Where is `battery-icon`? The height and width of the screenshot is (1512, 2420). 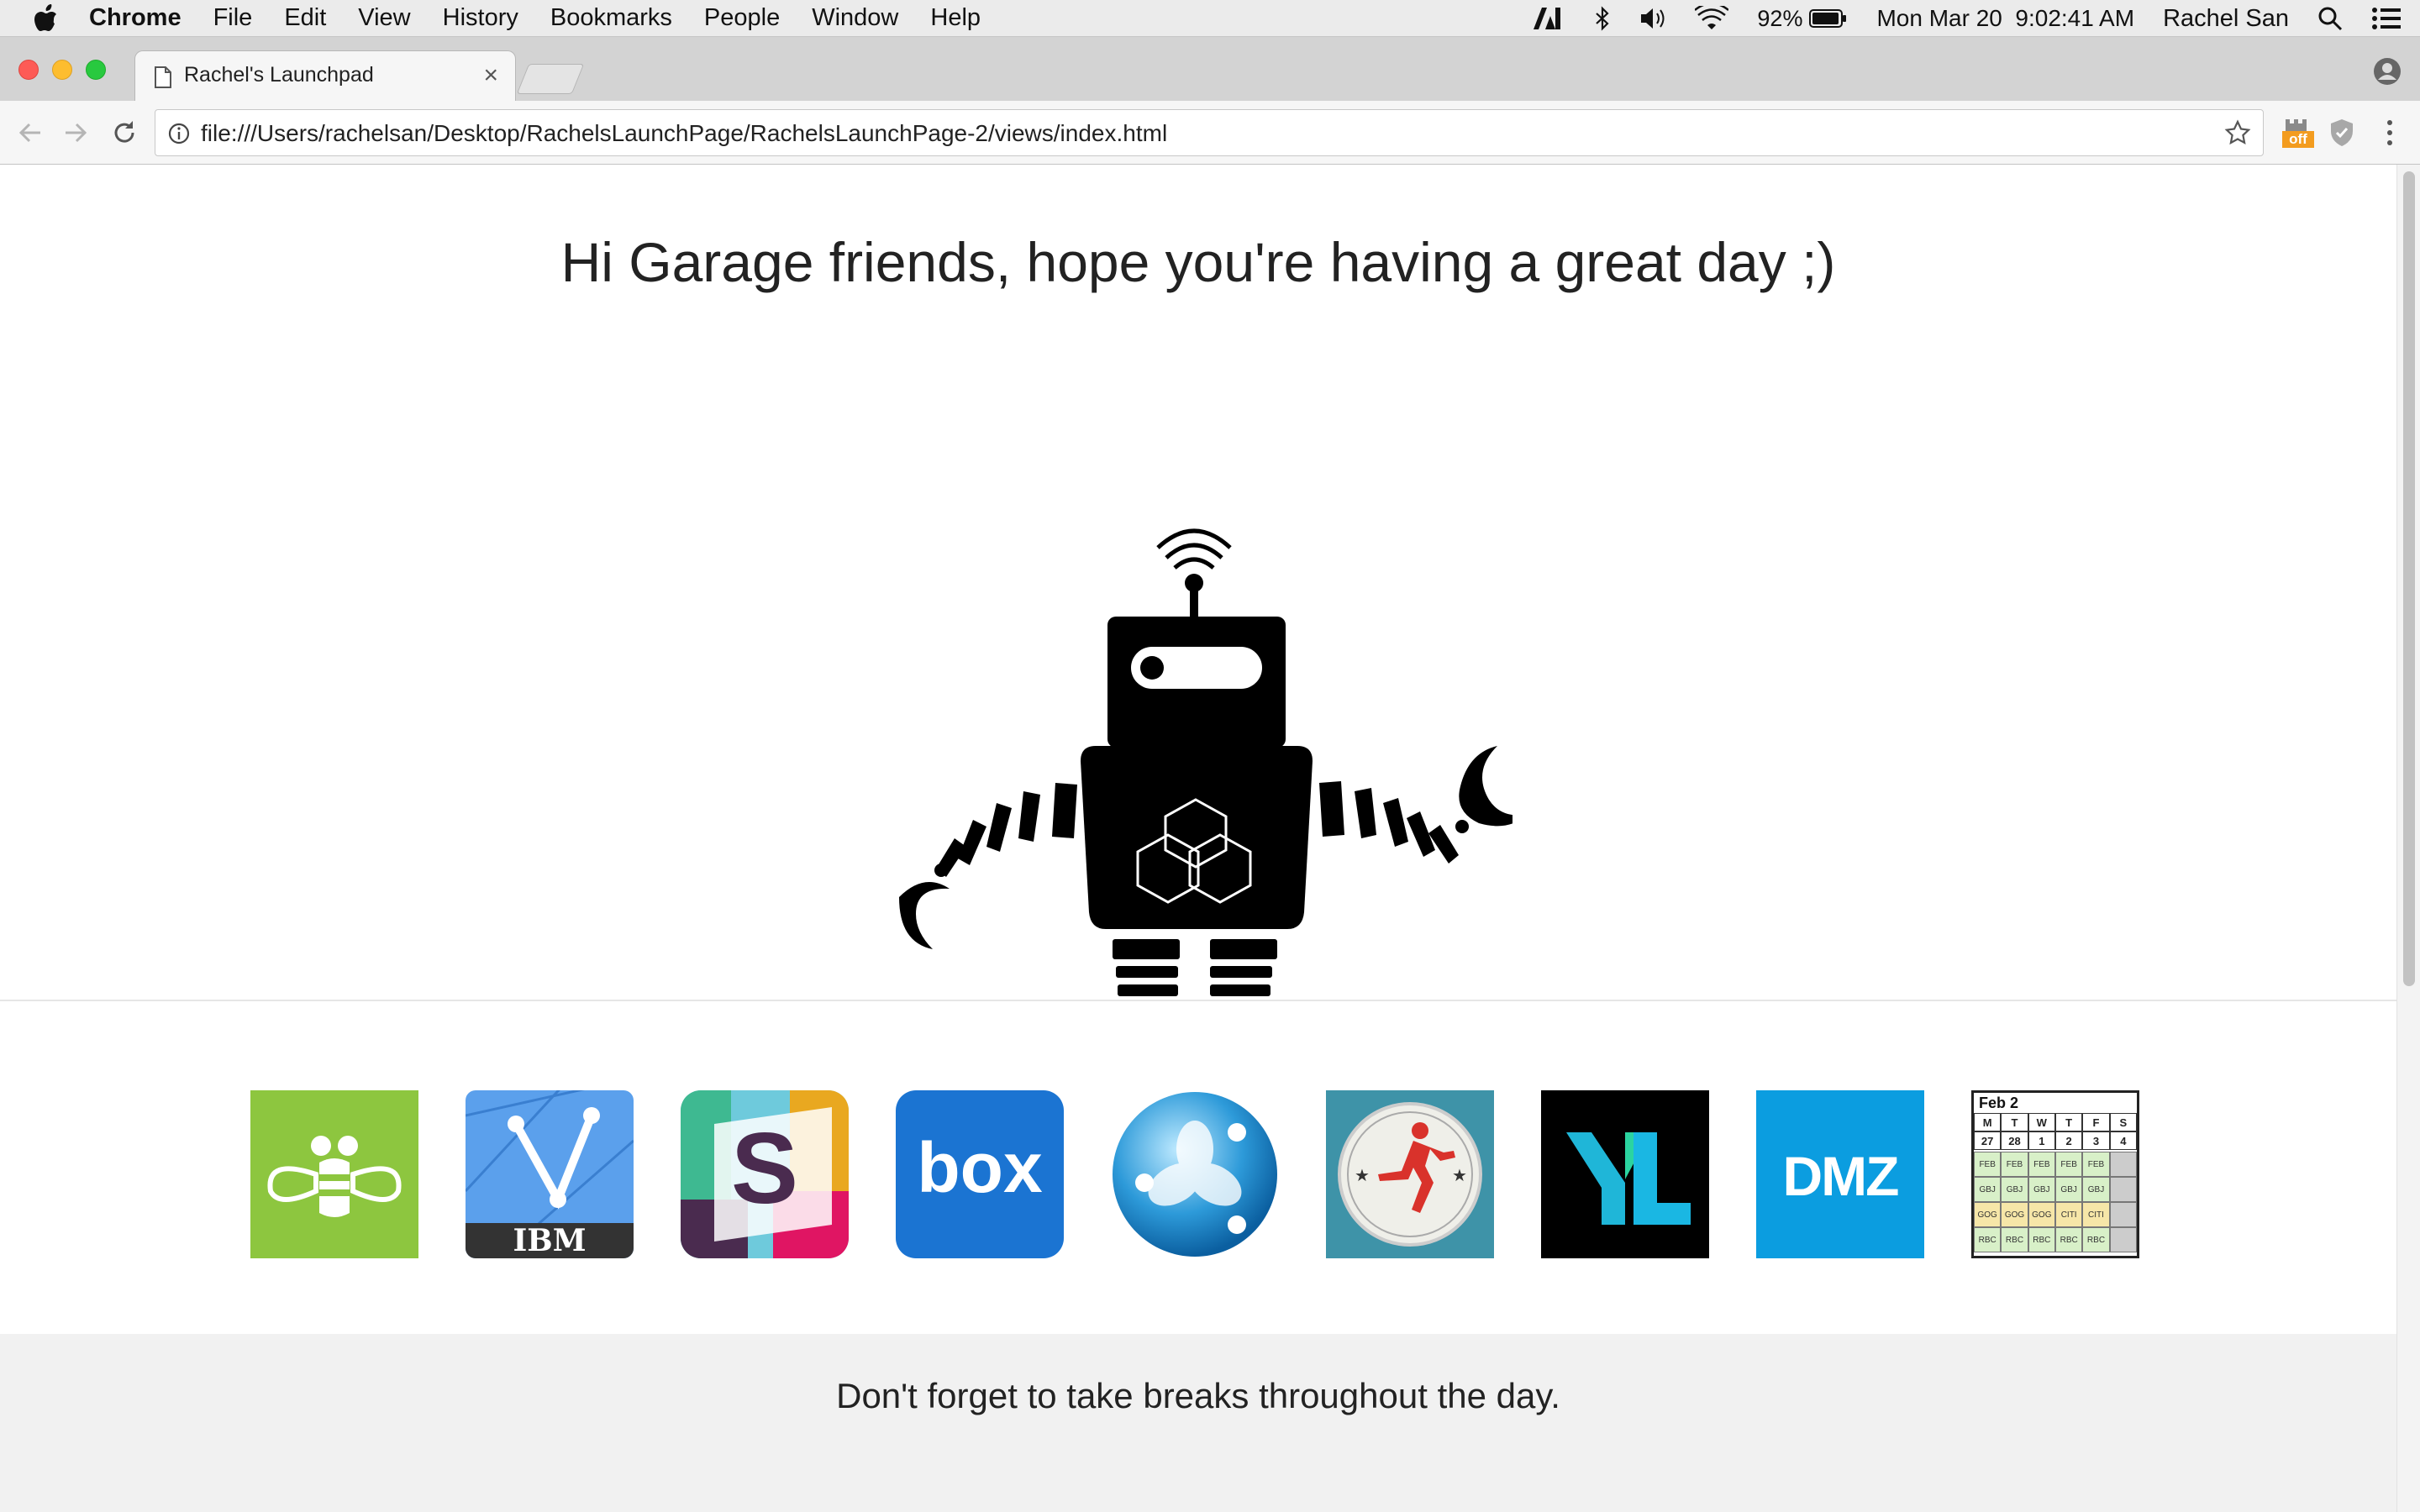
battery-icon is located at coordinates (1828, 18).